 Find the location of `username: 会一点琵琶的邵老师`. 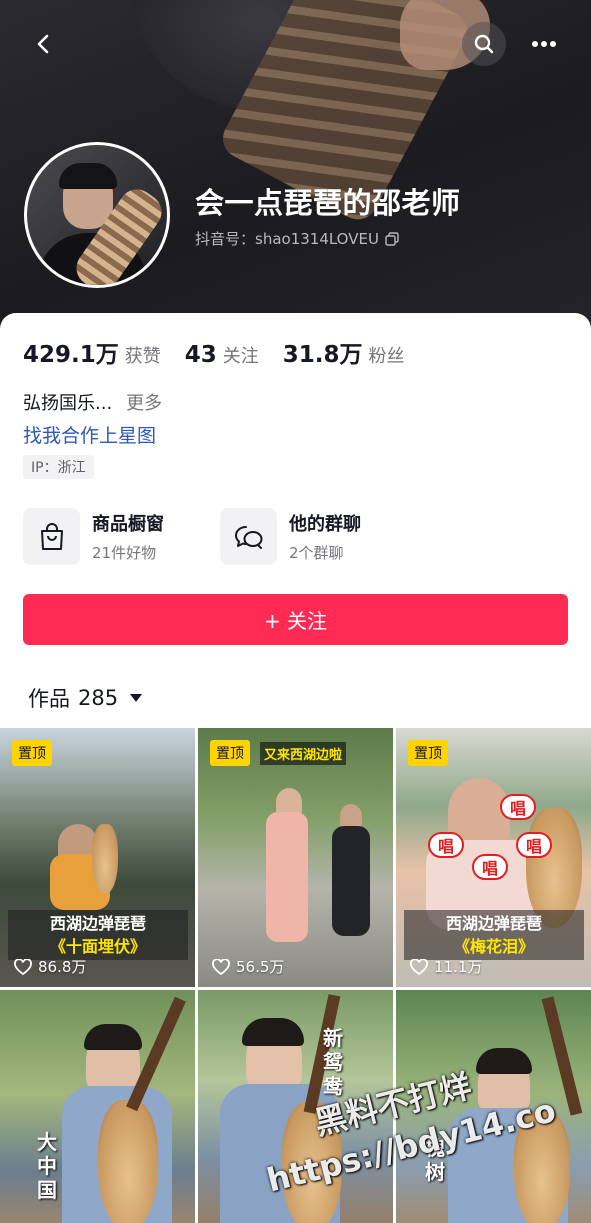

username: 会一点琵琶的邵老师 is located at coordinates (328, 203).